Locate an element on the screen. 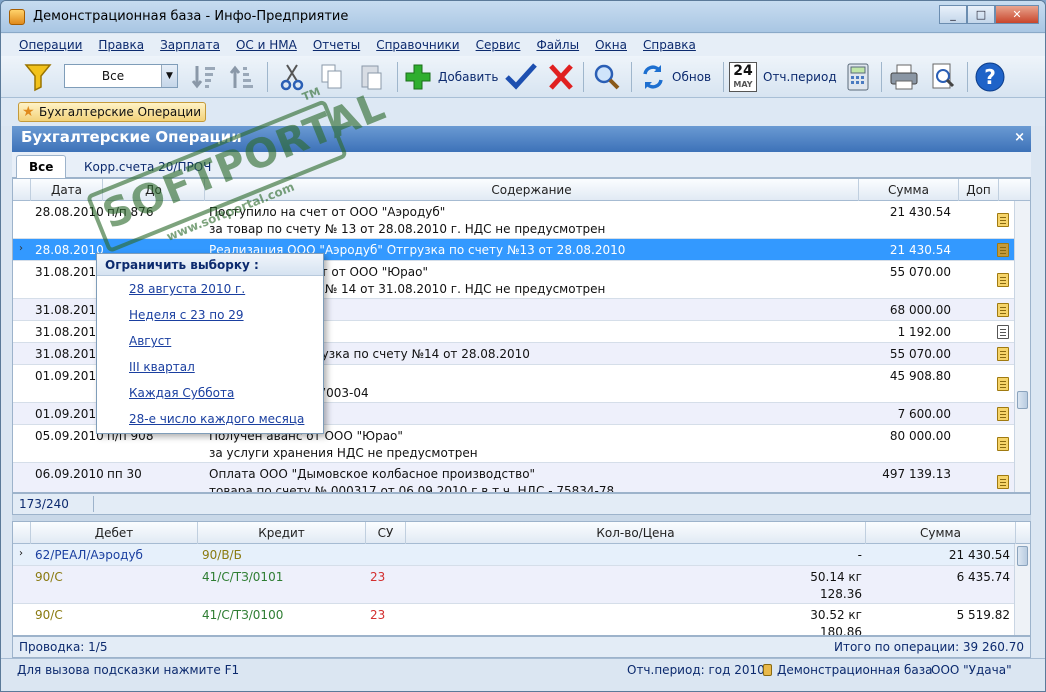 The image size is (1046, 692). close-button: ✕ is located at coordinates (1017, 14).